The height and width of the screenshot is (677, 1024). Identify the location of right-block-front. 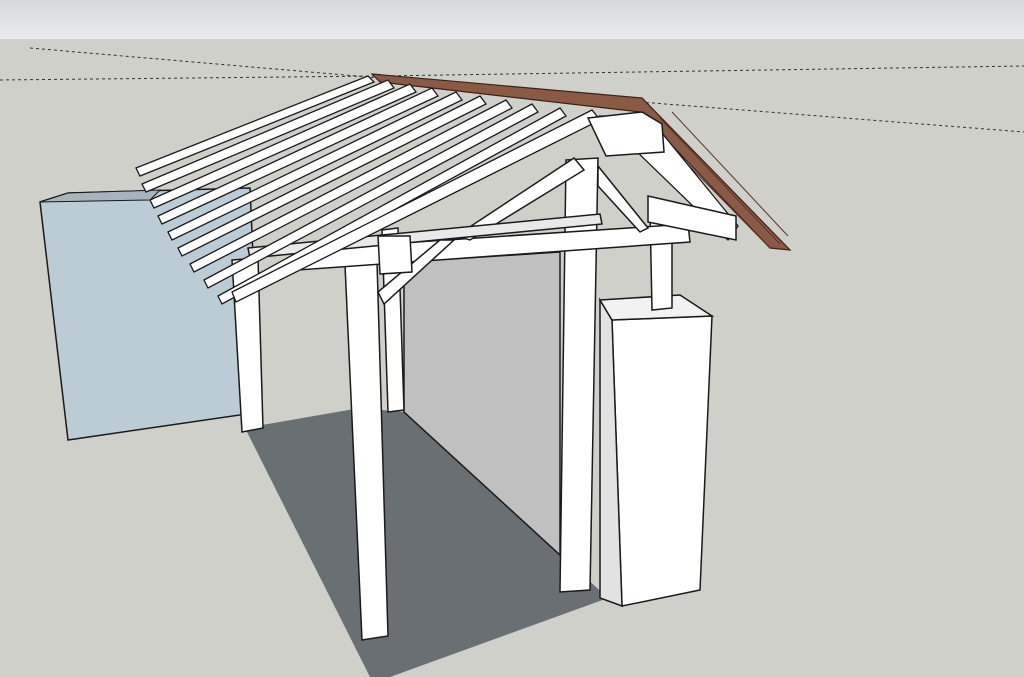
(662, 461).